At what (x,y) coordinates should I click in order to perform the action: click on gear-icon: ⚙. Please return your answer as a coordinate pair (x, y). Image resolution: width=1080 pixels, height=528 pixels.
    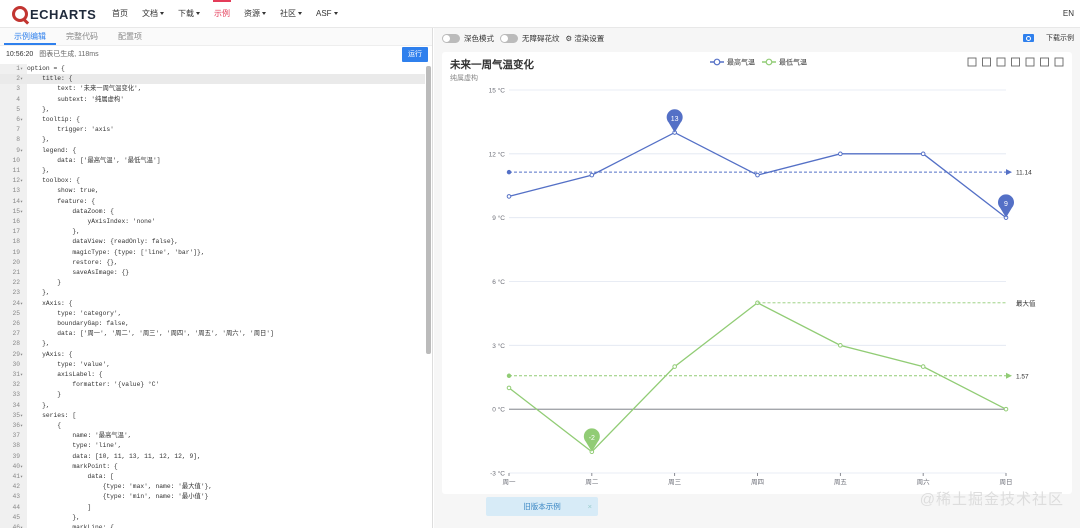
    Looking at the image, I should click on (569, 38).